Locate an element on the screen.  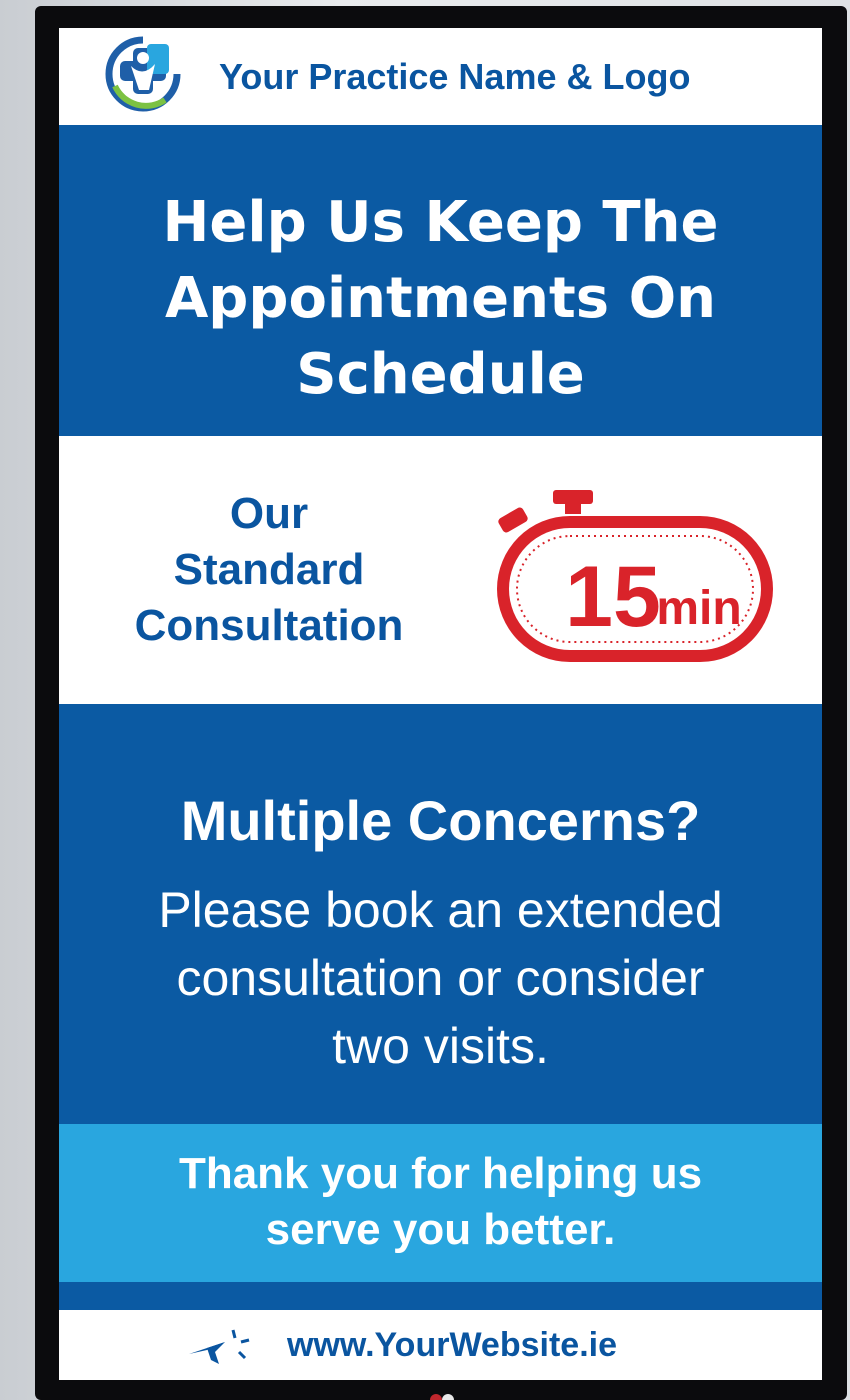
divider-band is located at coordinates (440, 1296).